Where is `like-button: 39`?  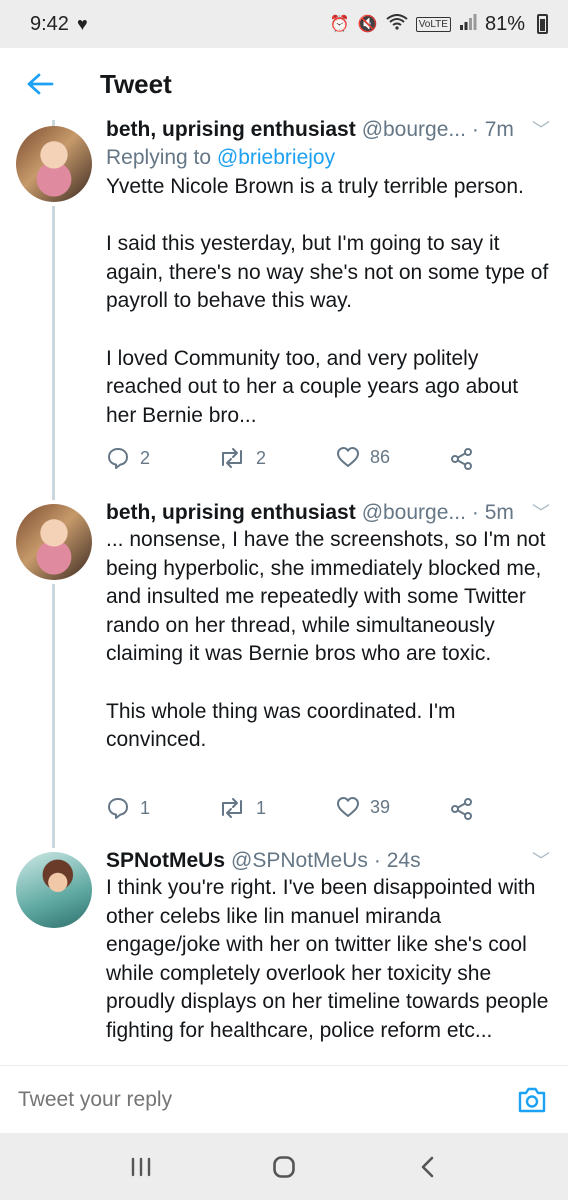
like-button: 39 is located at coordinates (363, 807).